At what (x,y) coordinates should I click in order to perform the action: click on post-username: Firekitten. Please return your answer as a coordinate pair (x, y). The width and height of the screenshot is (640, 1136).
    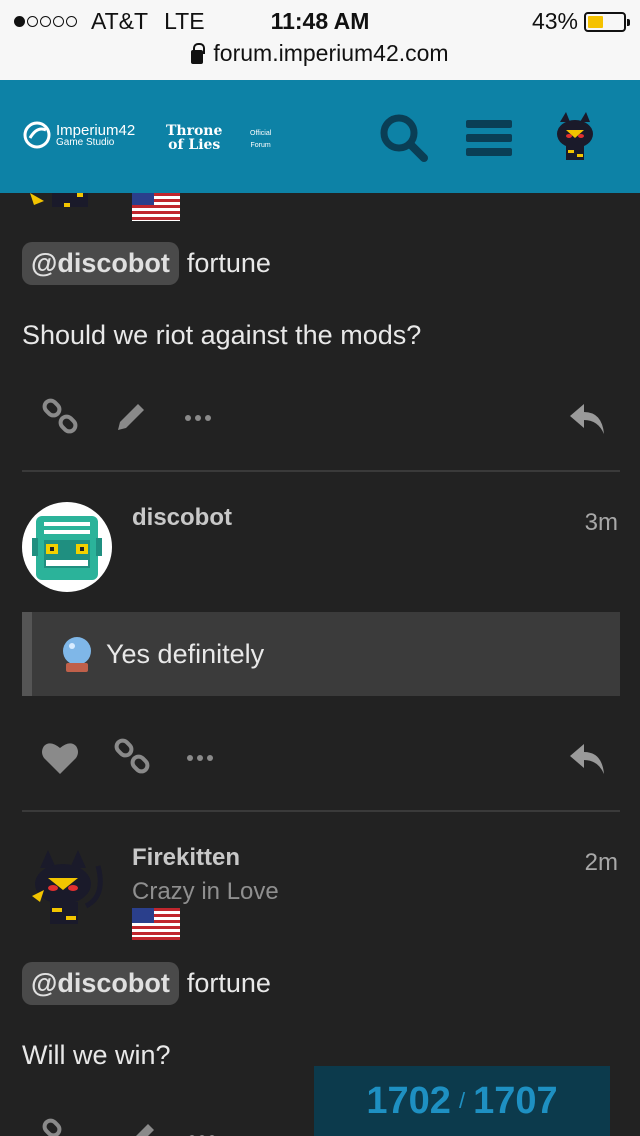
    Looking at the image, I should click on (186, 858).